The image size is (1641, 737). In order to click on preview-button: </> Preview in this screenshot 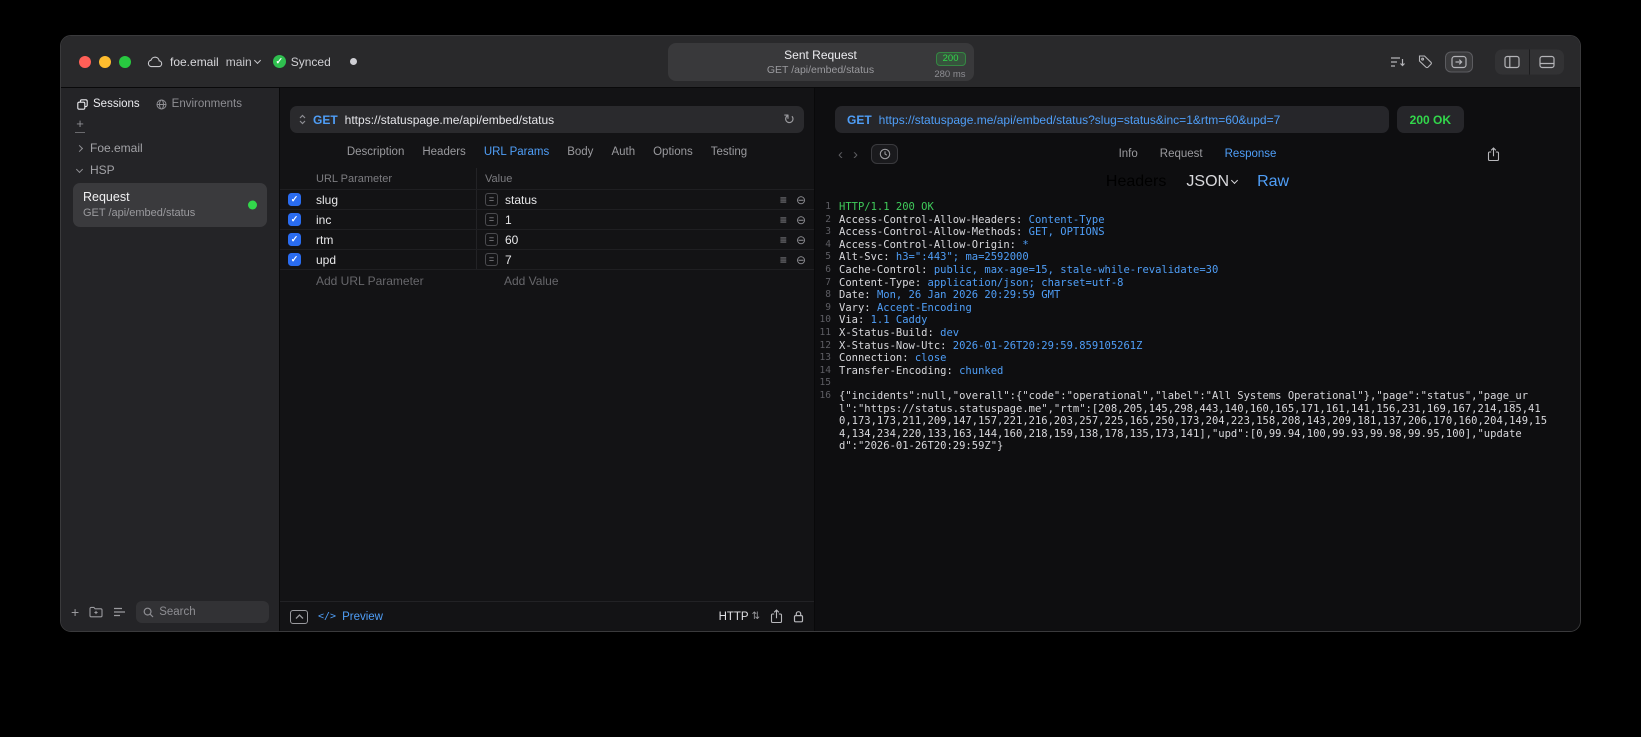, I will do `click(350, 617)`.